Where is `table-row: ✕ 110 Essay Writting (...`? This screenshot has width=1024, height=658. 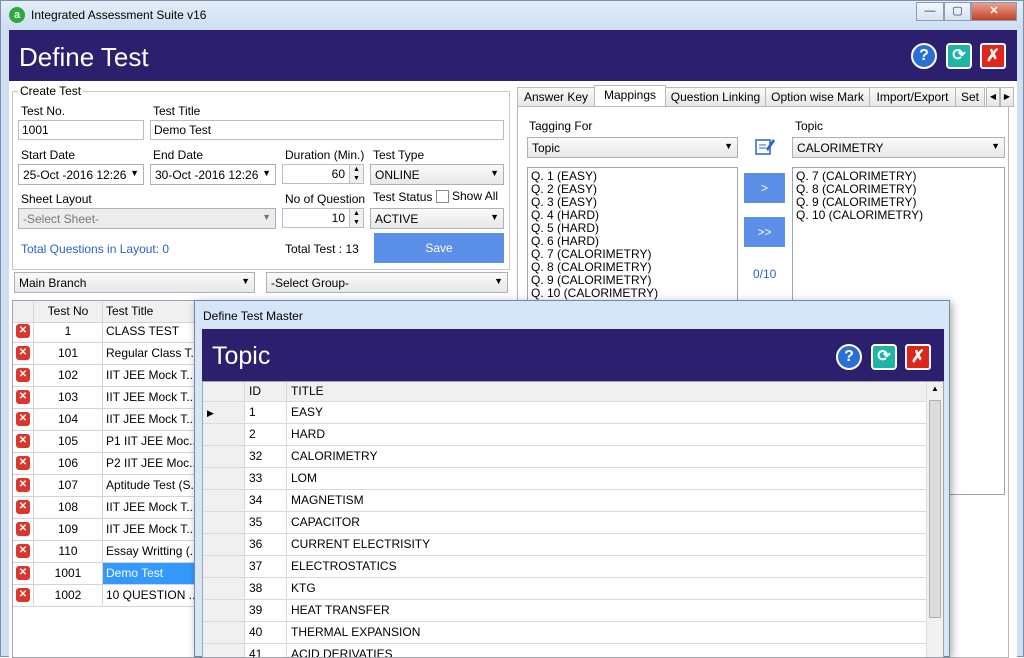
table-row: ✕ 110 Essay Writting (... is located at coordinates (107, 552).